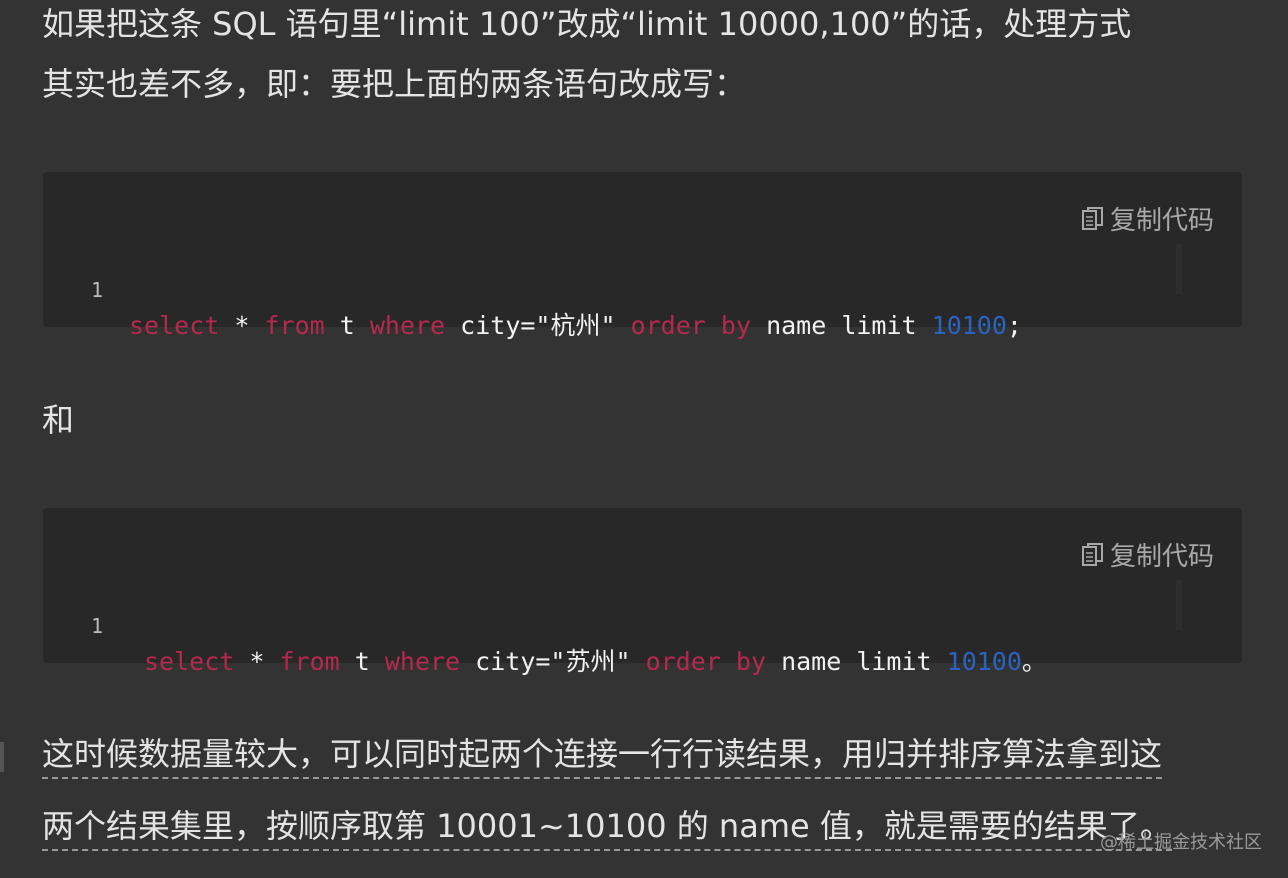 This screenshot has width=1288, height=878. What do you see at coordinates (602, 755) in the screenshot?
I see `result-line-1: 这时候数据量较大，可以同时起两个连接一行行读结果，用归并排序算法拿到这` at bounding box center [602, 755].